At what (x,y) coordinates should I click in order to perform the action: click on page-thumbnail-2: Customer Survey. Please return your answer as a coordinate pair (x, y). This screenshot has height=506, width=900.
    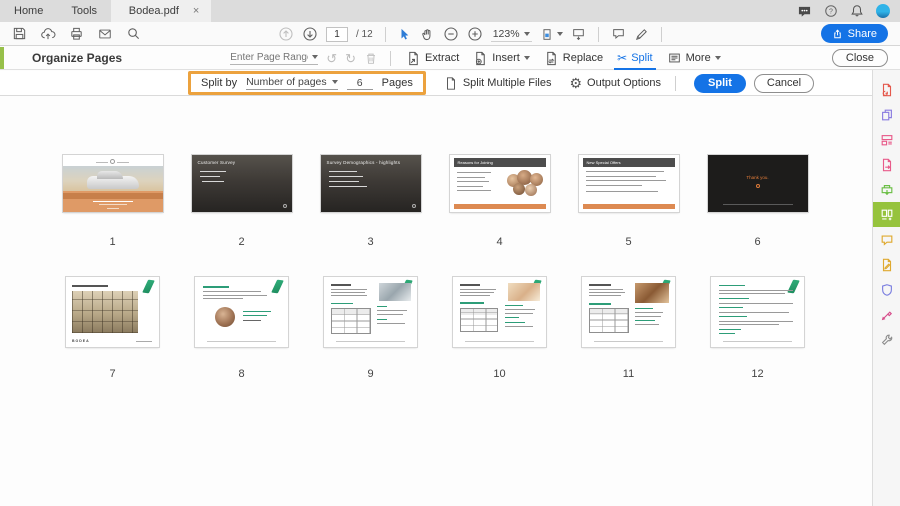
    Looking at the image, I should click on (241, 183).